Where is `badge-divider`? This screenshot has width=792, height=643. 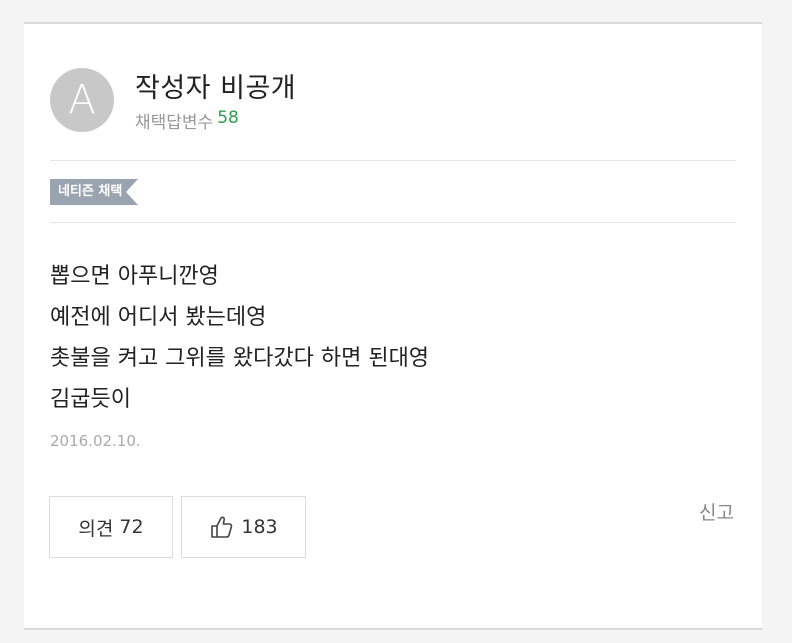
badge-divider is located at coordinates (393, 222).